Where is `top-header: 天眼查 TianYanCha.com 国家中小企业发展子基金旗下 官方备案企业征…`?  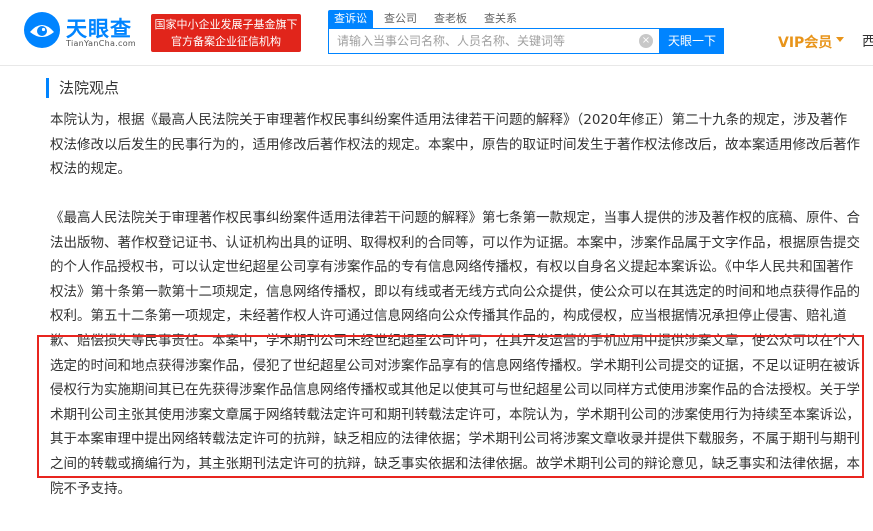
top-header: 天眼查 TianYanCha.com 国家中小企业发展子基金旗下 官方备案企业征… is located at coordinates (436, 33).